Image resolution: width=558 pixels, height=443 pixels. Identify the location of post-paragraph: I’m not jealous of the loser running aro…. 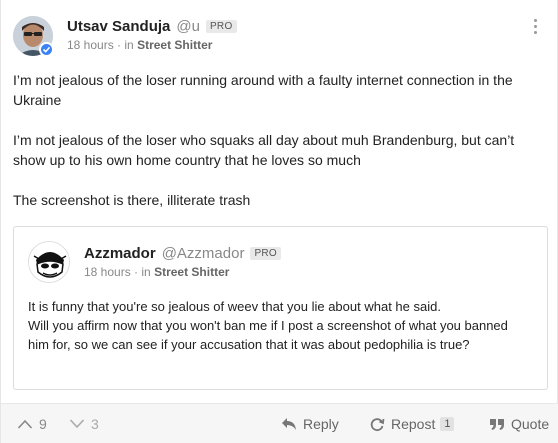
(263, 90).